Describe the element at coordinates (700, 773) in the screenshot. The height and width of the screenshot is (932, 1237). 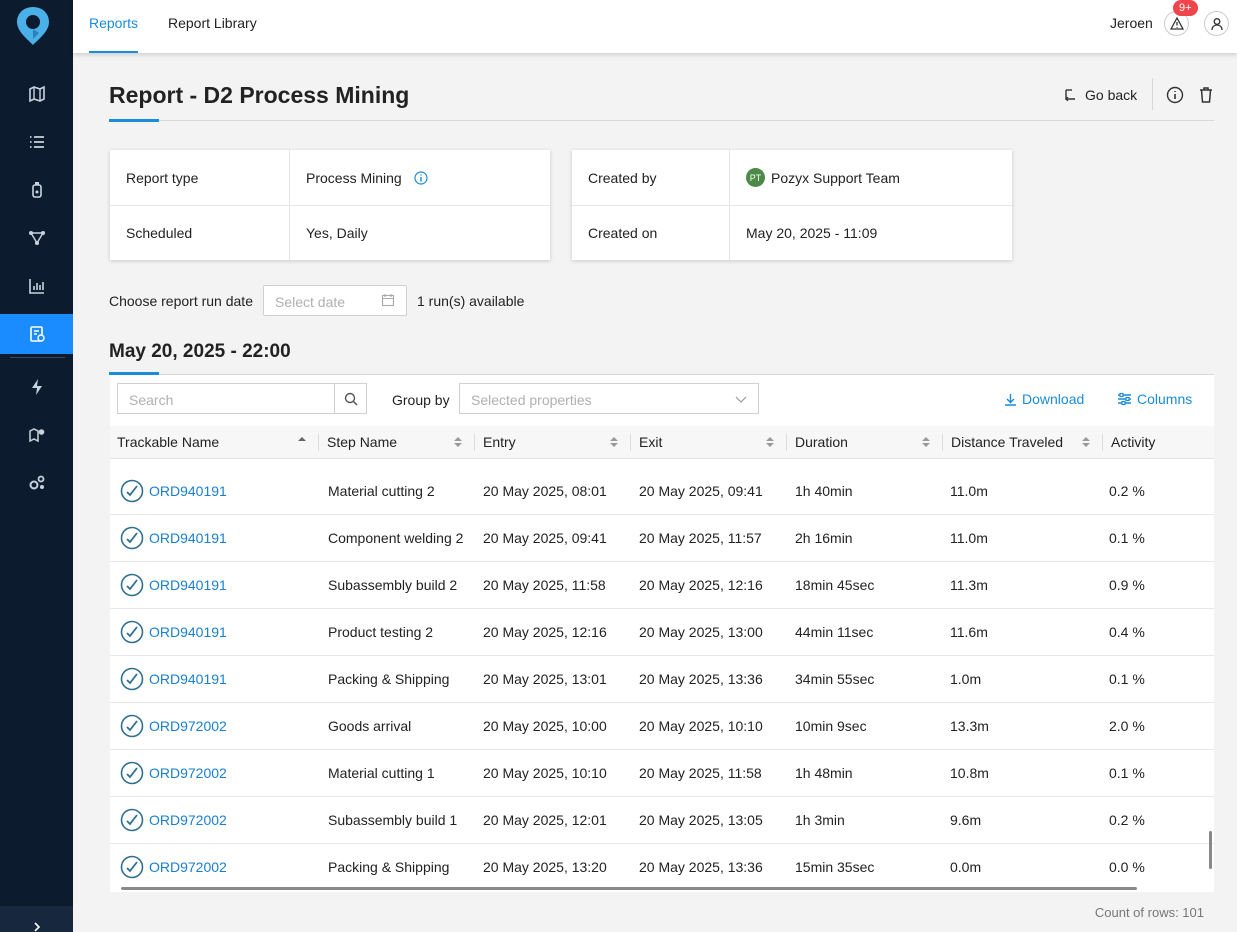
I see `cell-exit: 20 May 2025, 11:58` at that location.